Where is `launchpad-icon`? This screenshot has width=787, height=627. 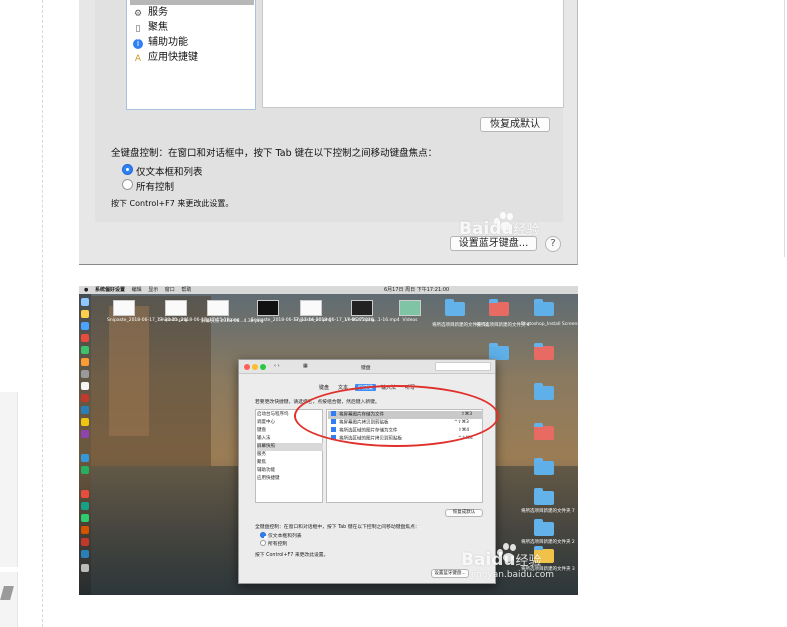
launchpad-icon is located at coordinates (85, 314).